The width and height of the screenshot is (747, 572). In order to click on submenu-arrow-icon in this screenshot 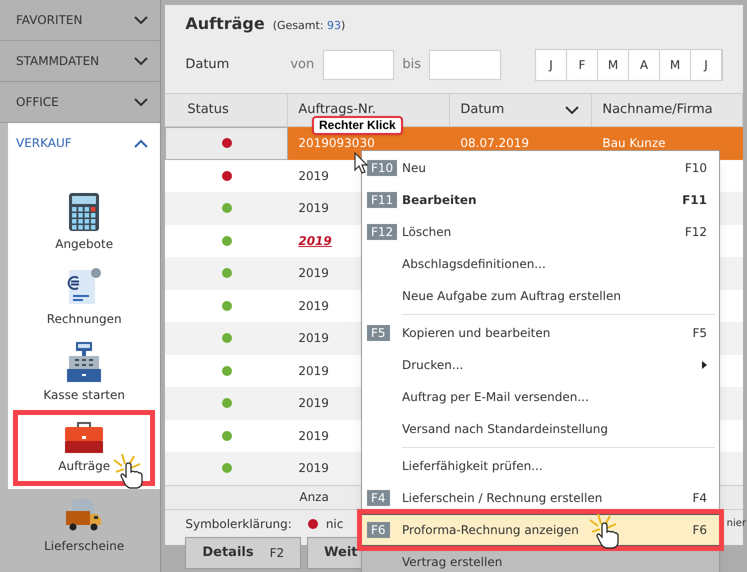, I will do `click(704, 365)`.